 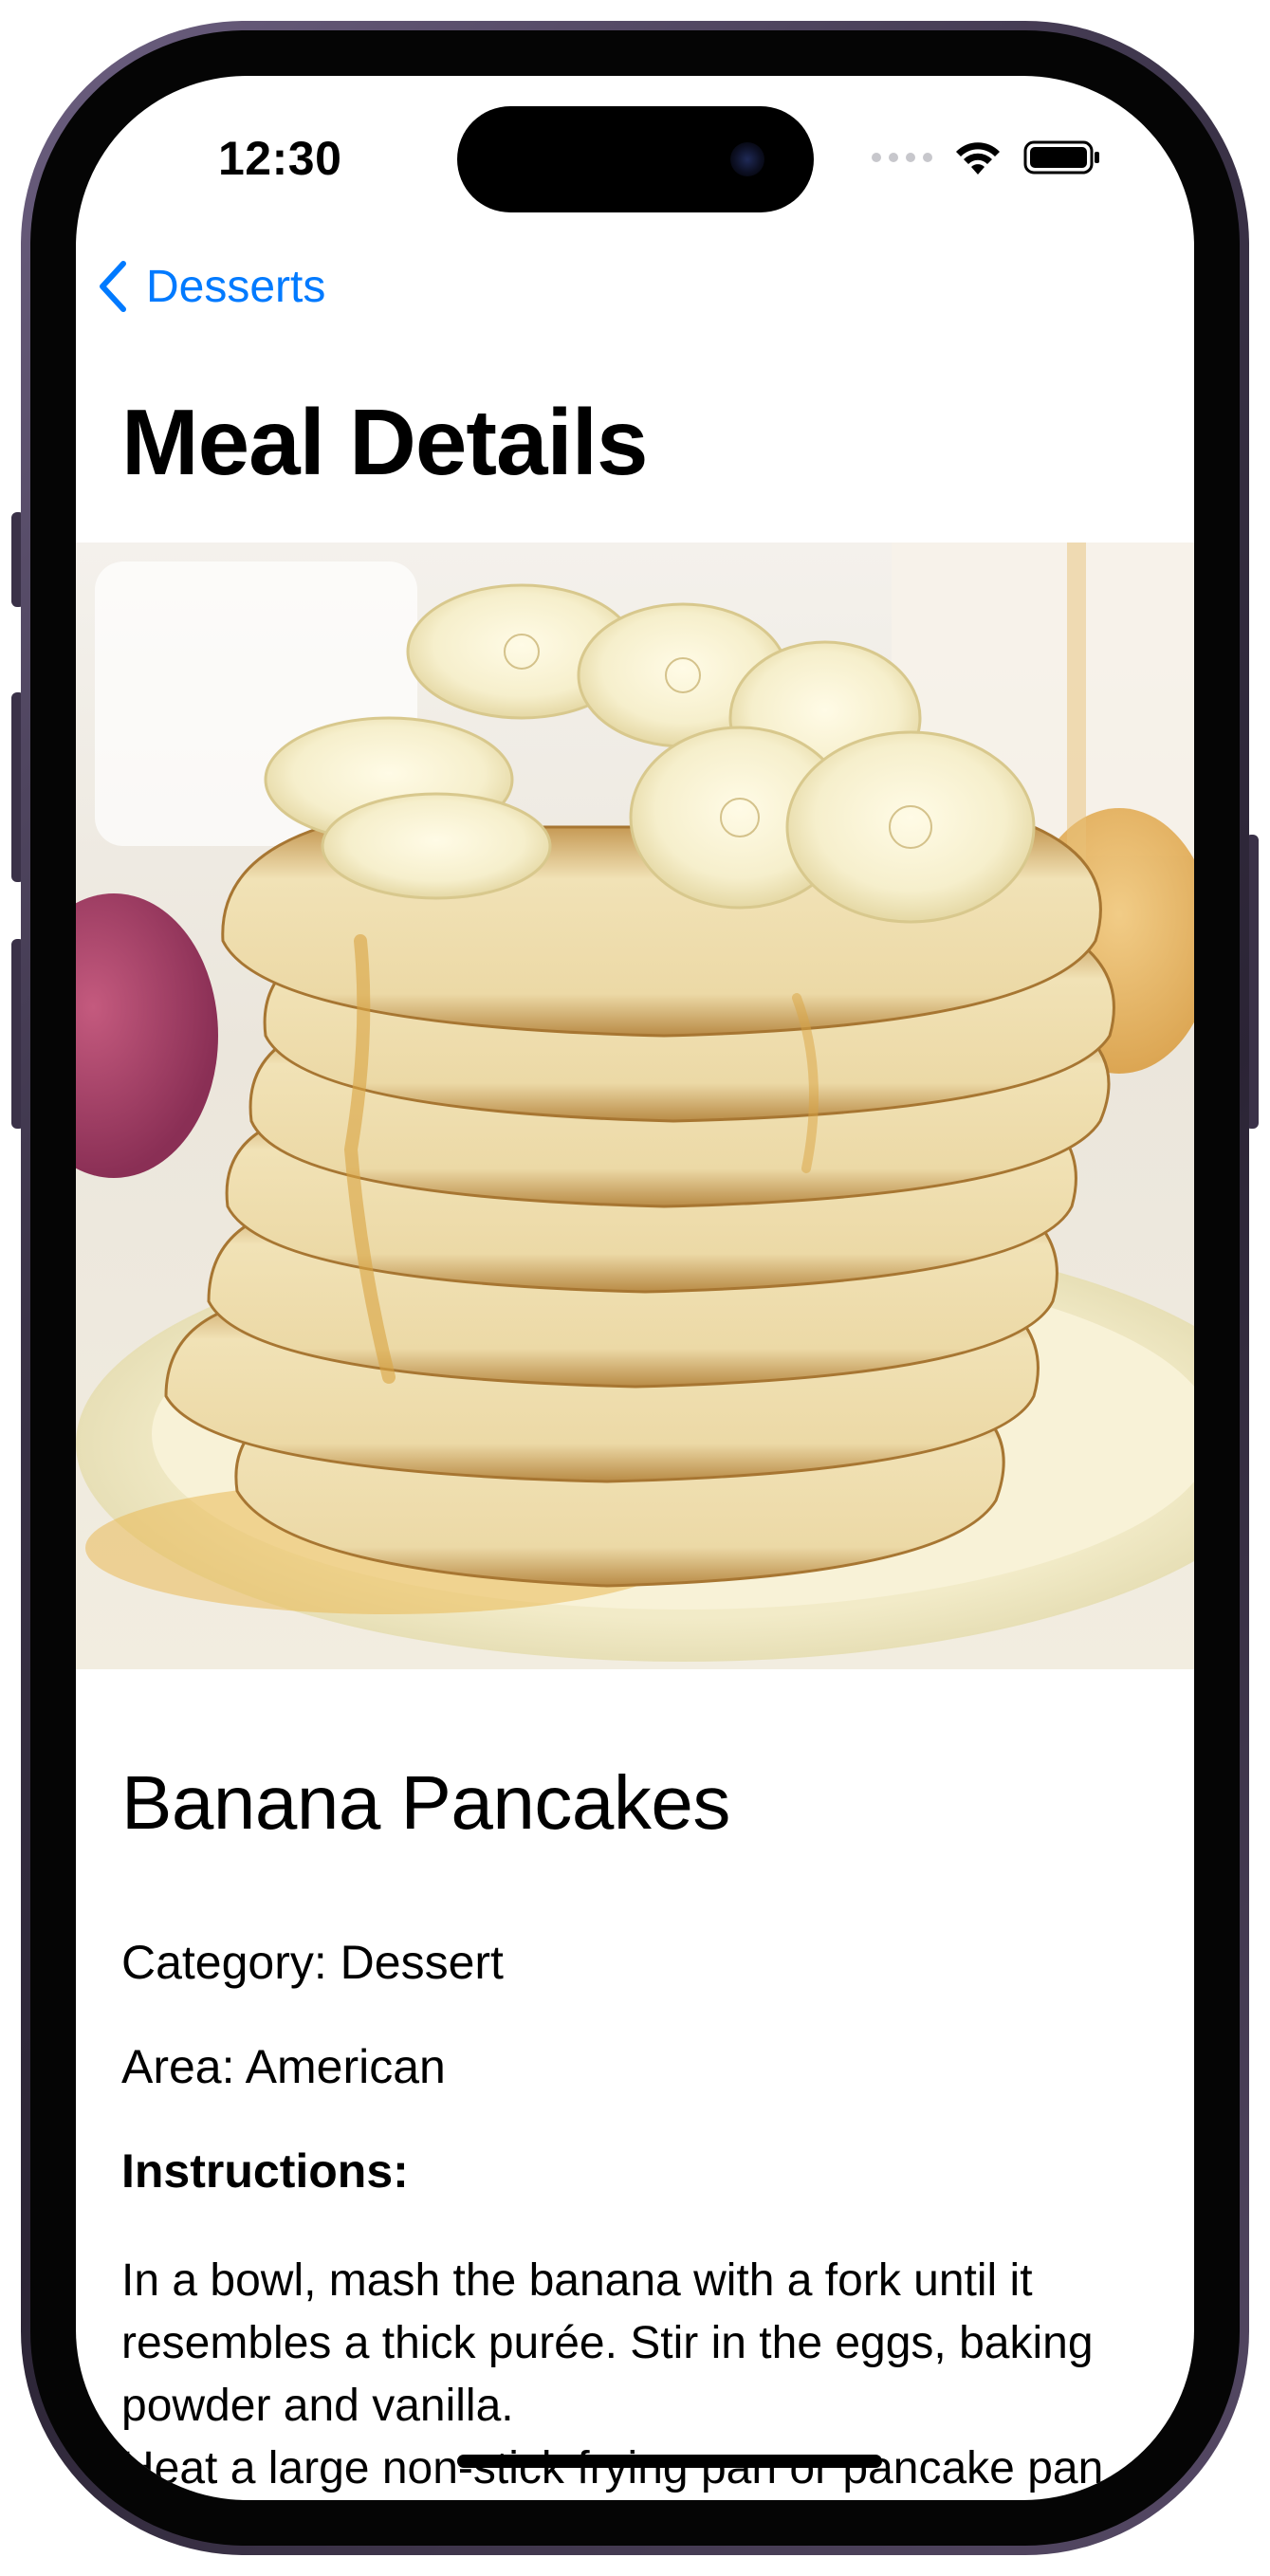 I want to click on cellular-signal-icon, so click(x=902, y=157).